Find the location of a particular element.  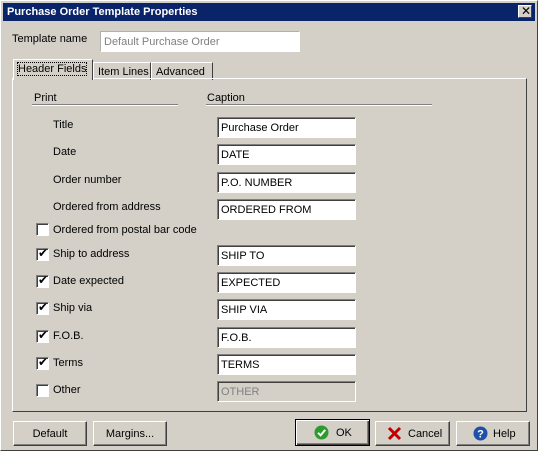

title-bar: Purchase Order Template Properties ✕ is located at coordinates (269, 12).